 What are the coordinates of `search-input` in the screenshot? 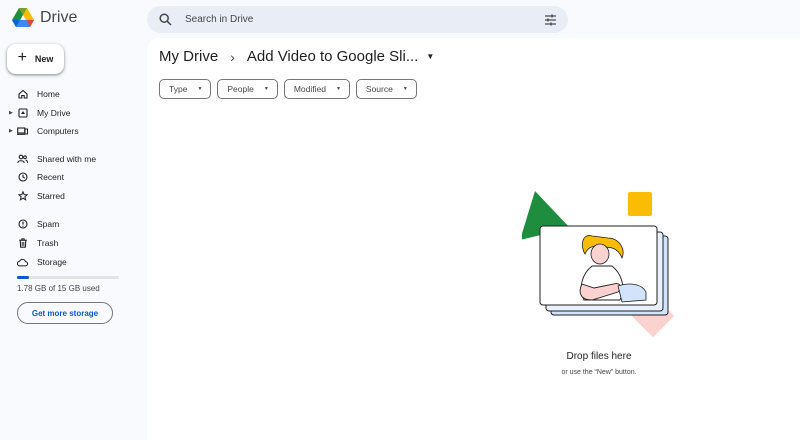 It's located at (362, 19).